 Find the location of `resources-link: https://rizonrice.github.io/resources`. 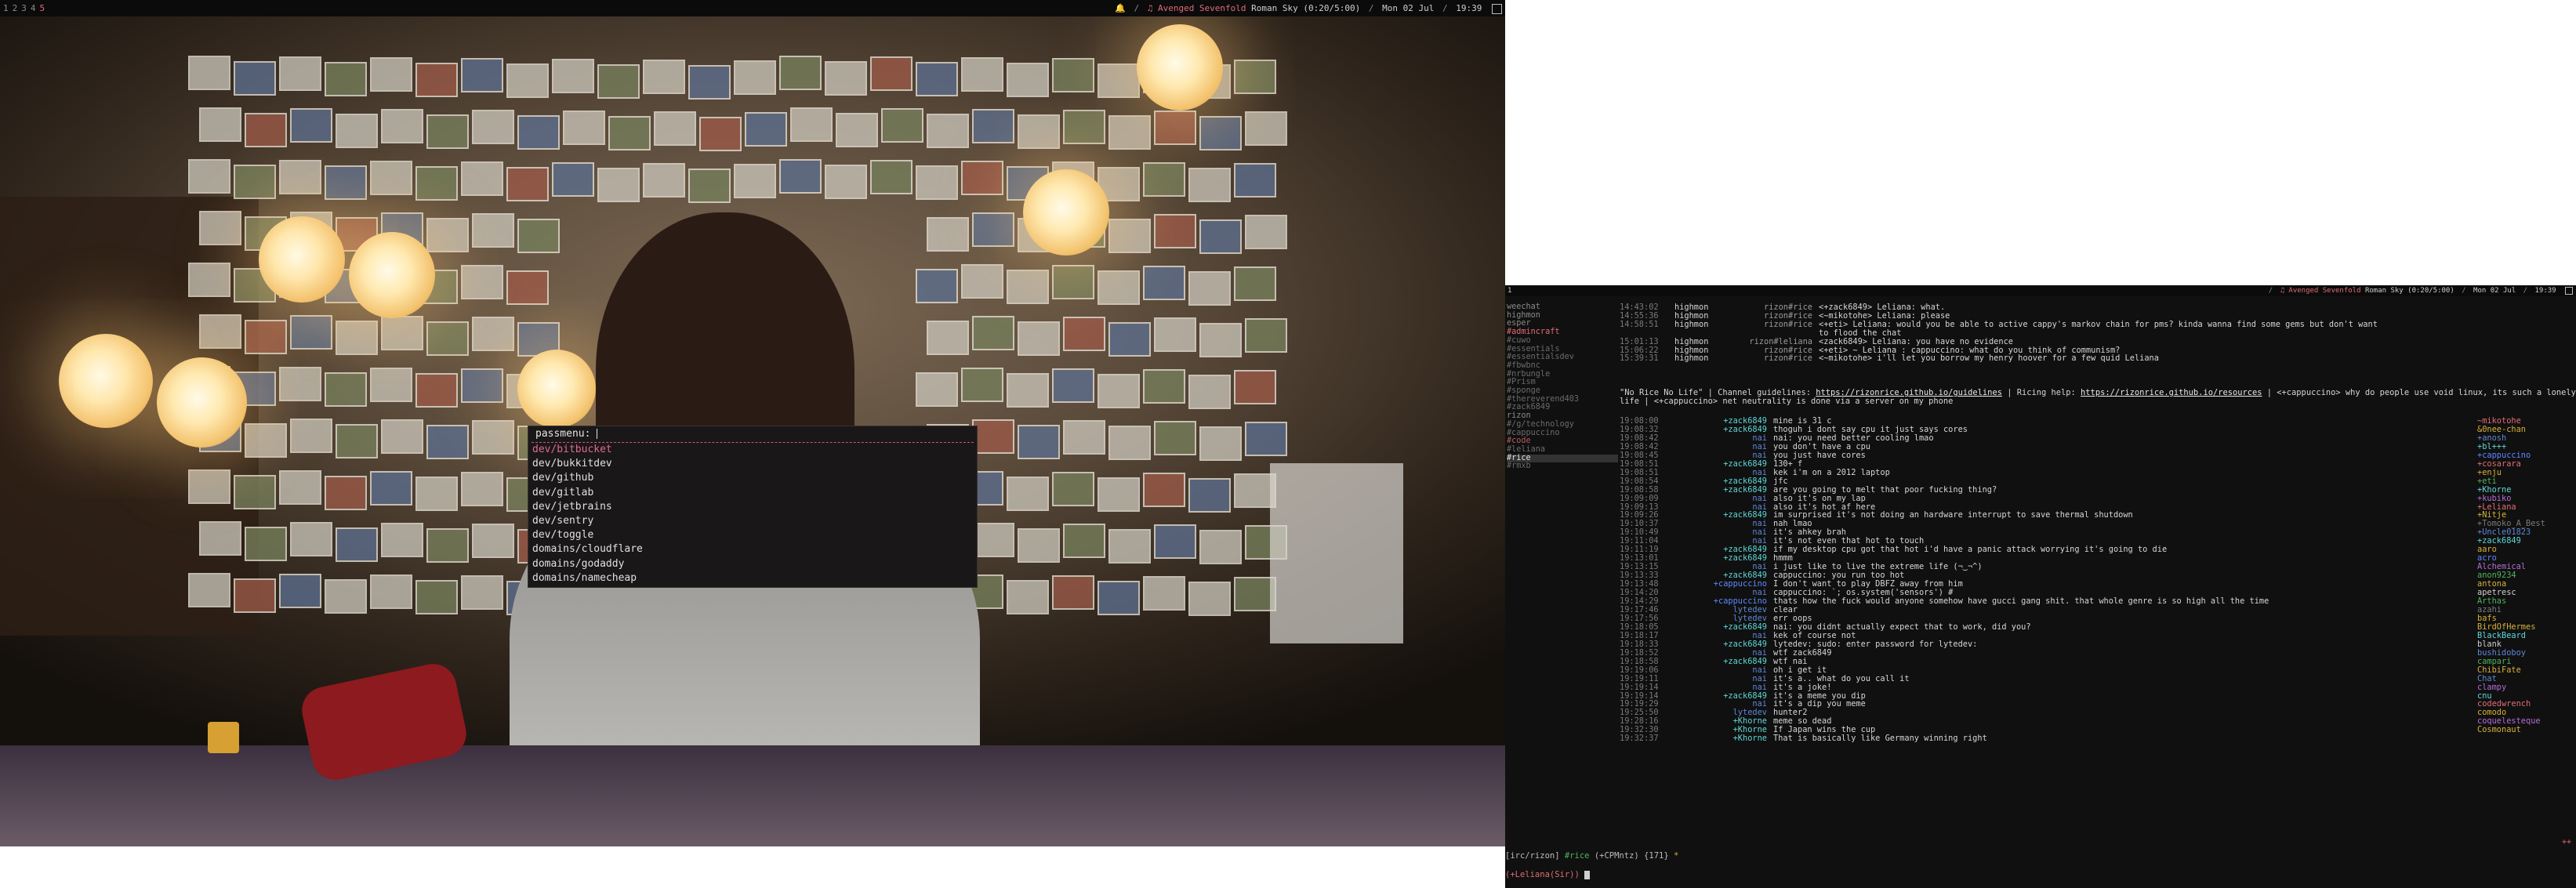

resources-link: https://rizonrice.github.io/resources is located at coordinates (2171, 393).